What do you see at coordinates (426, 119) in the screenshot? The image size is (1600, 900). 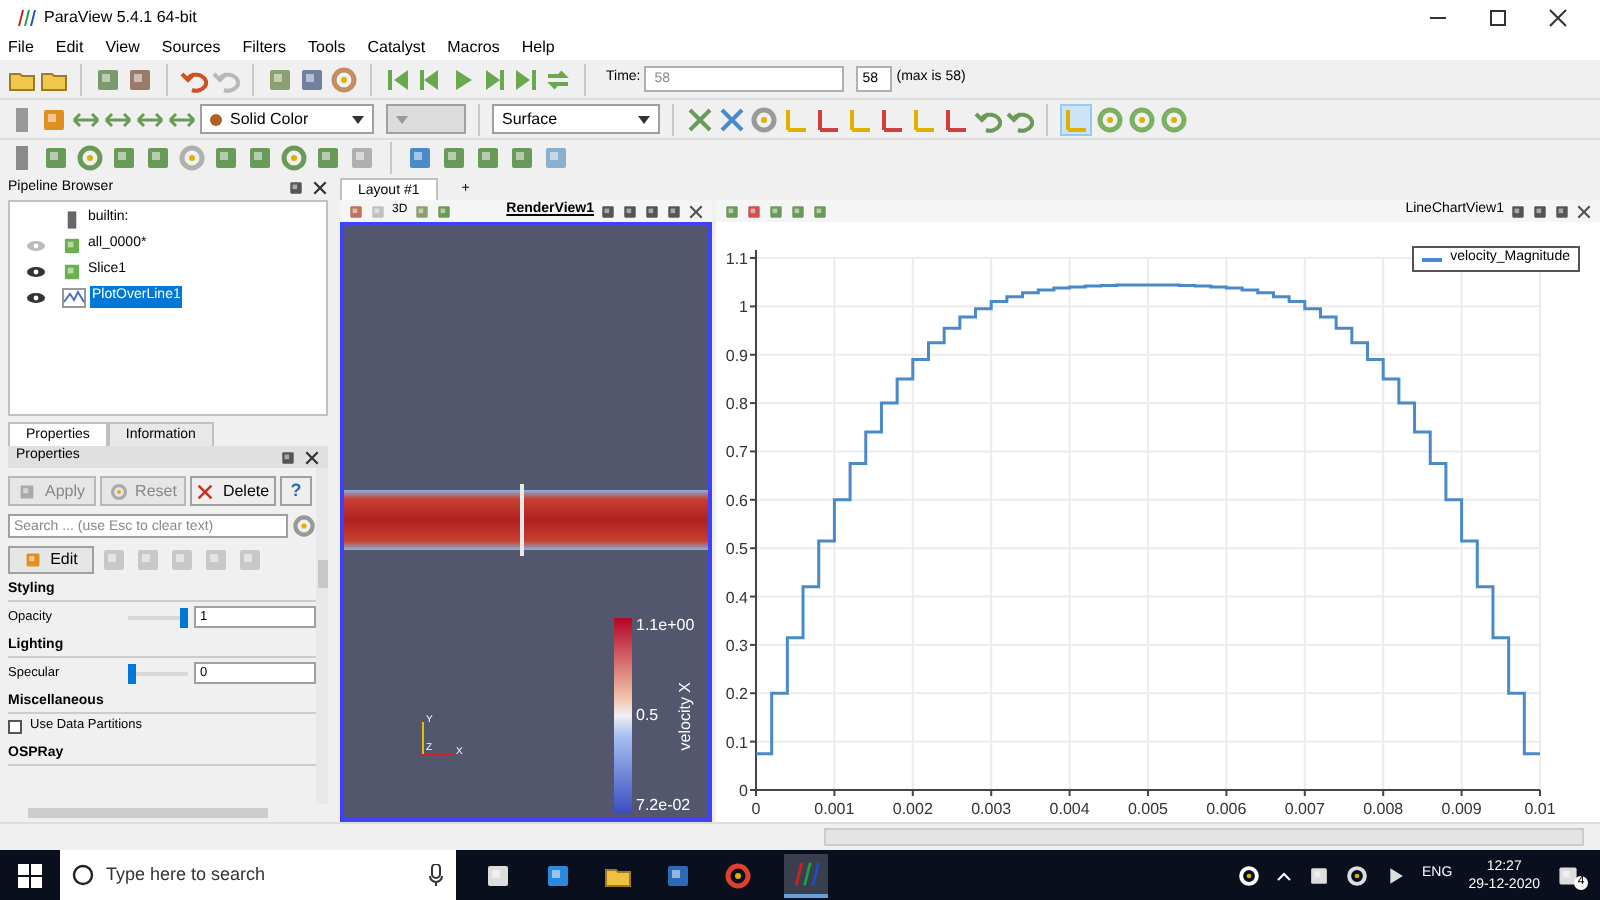 I see `component-dropdown` at bounding box center [426, 119].